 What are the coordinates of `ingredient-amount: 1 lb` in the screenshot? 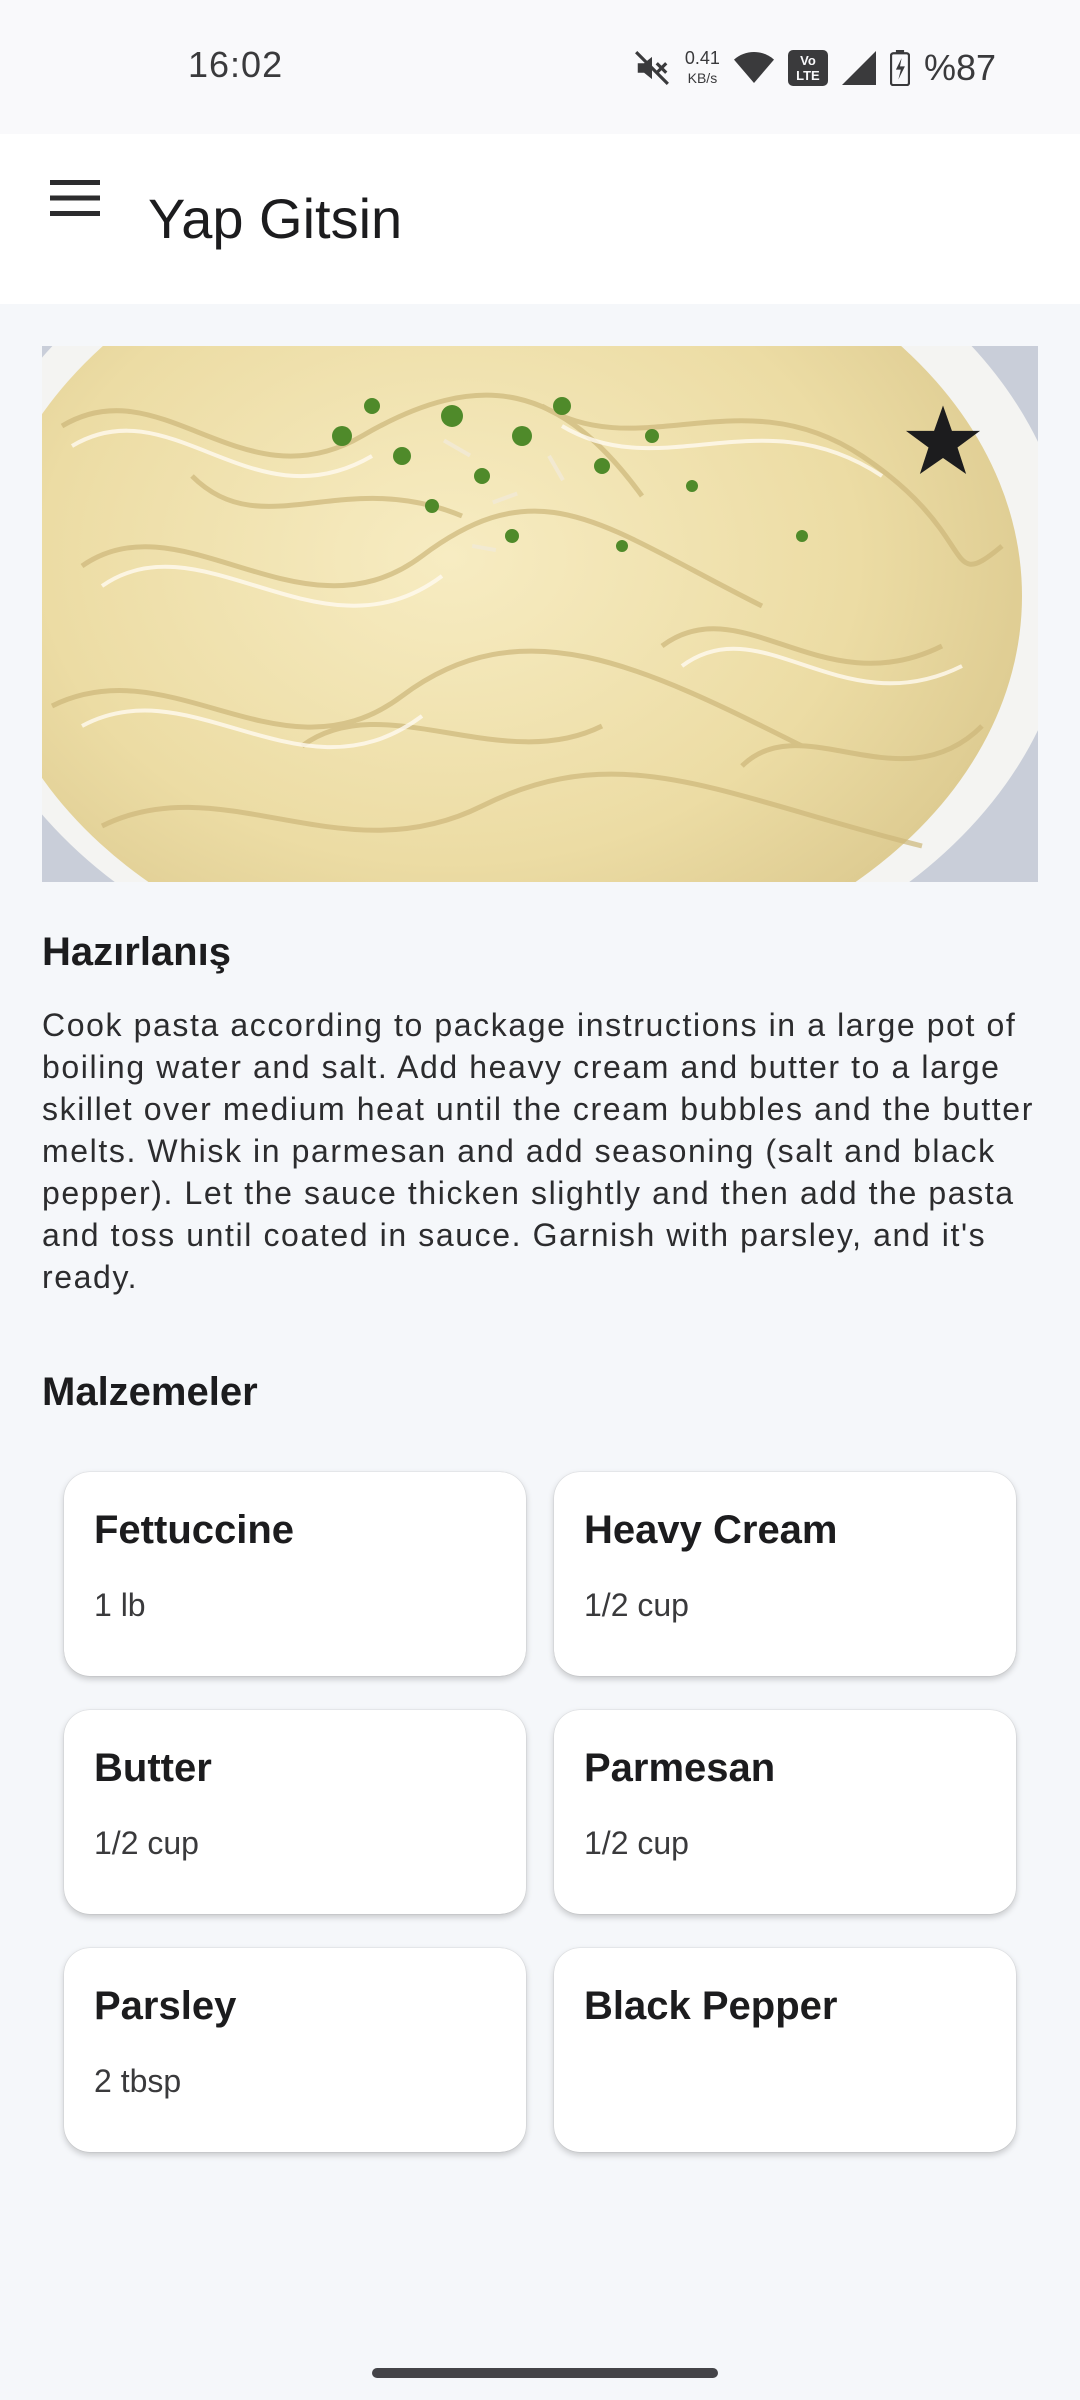 It's located at (120, 1605).